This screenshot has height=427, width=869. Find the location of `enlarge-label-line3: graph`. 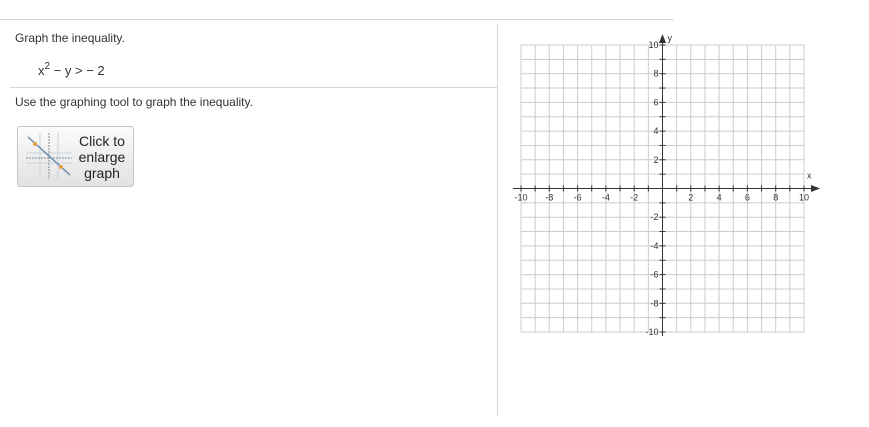

enlarge-label-line3: graph is located at coordinates (102, 173).